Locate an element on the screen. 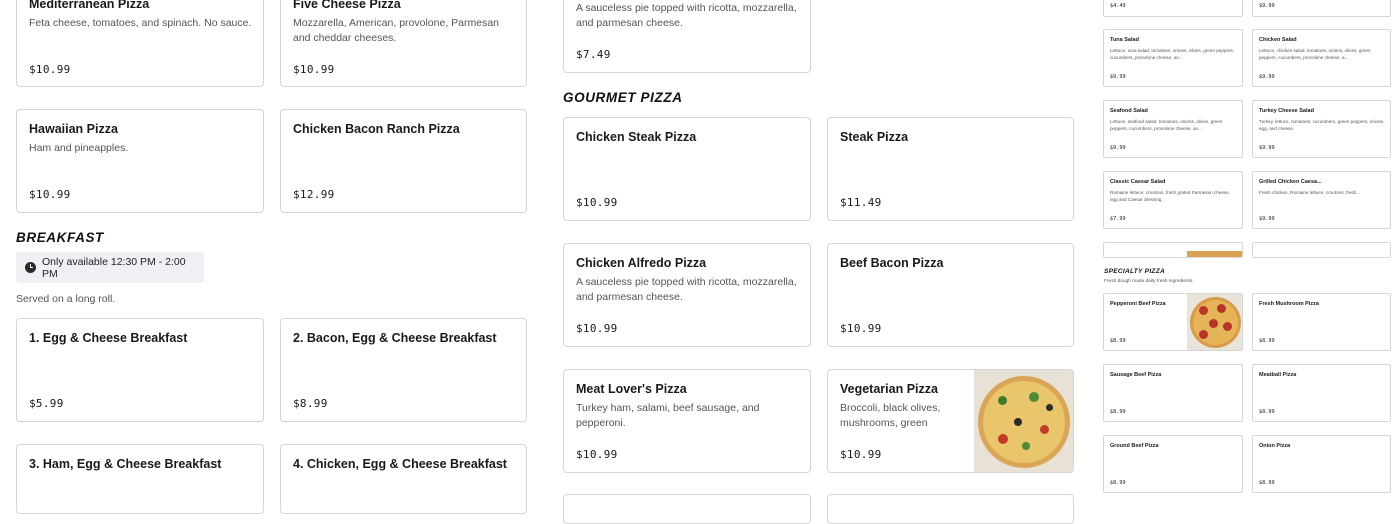  menu-item-title: Mediterranean Pizza is located at coordinates (89, 5).